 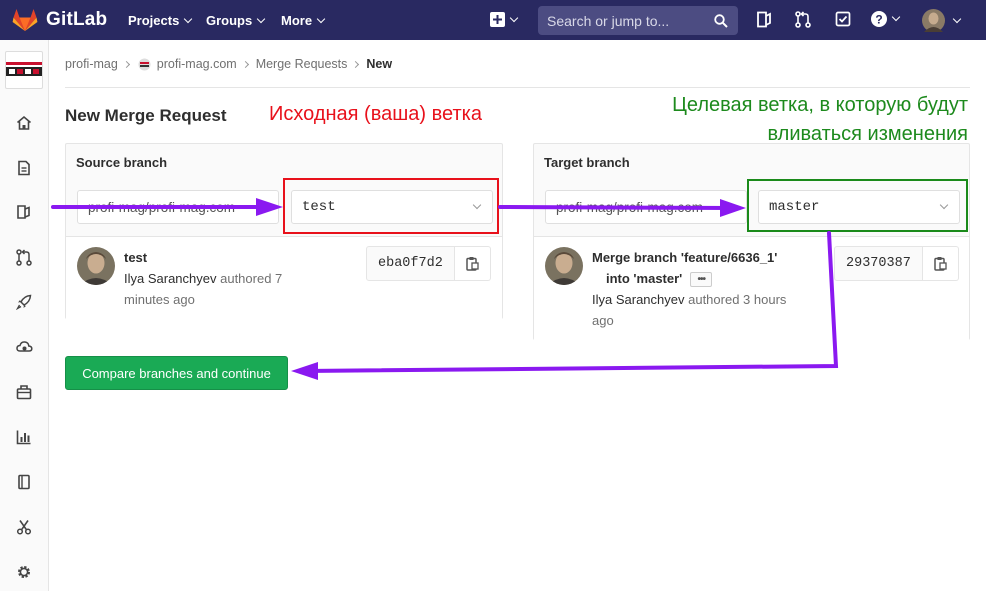 I want to click on target-project-value: profi-mag/profi-mag.com, so click(x=630, y=207).